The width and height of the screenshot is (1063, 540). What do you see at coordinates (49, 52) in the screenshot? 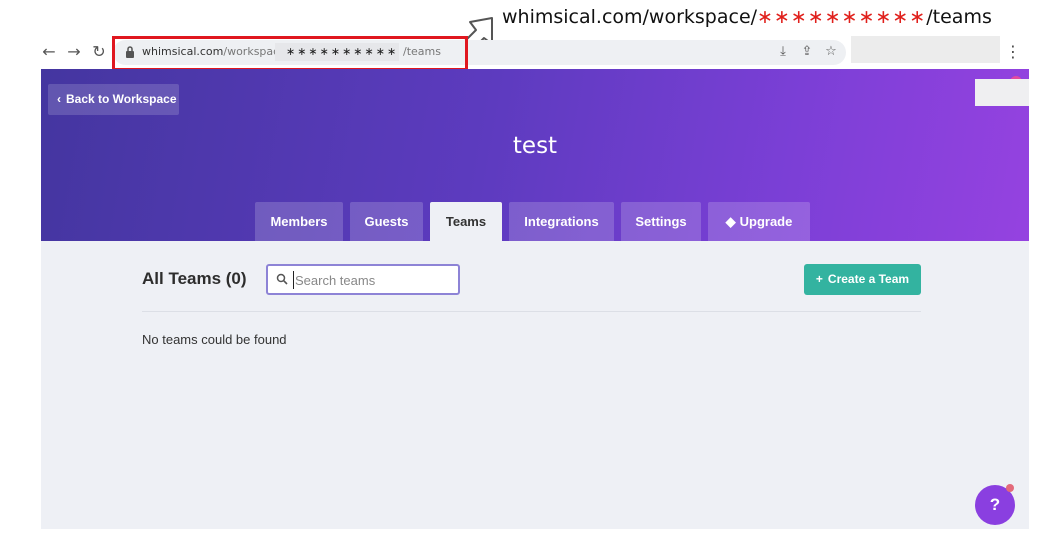
I see `back-icon: ←` at bounding box center [49, 52].